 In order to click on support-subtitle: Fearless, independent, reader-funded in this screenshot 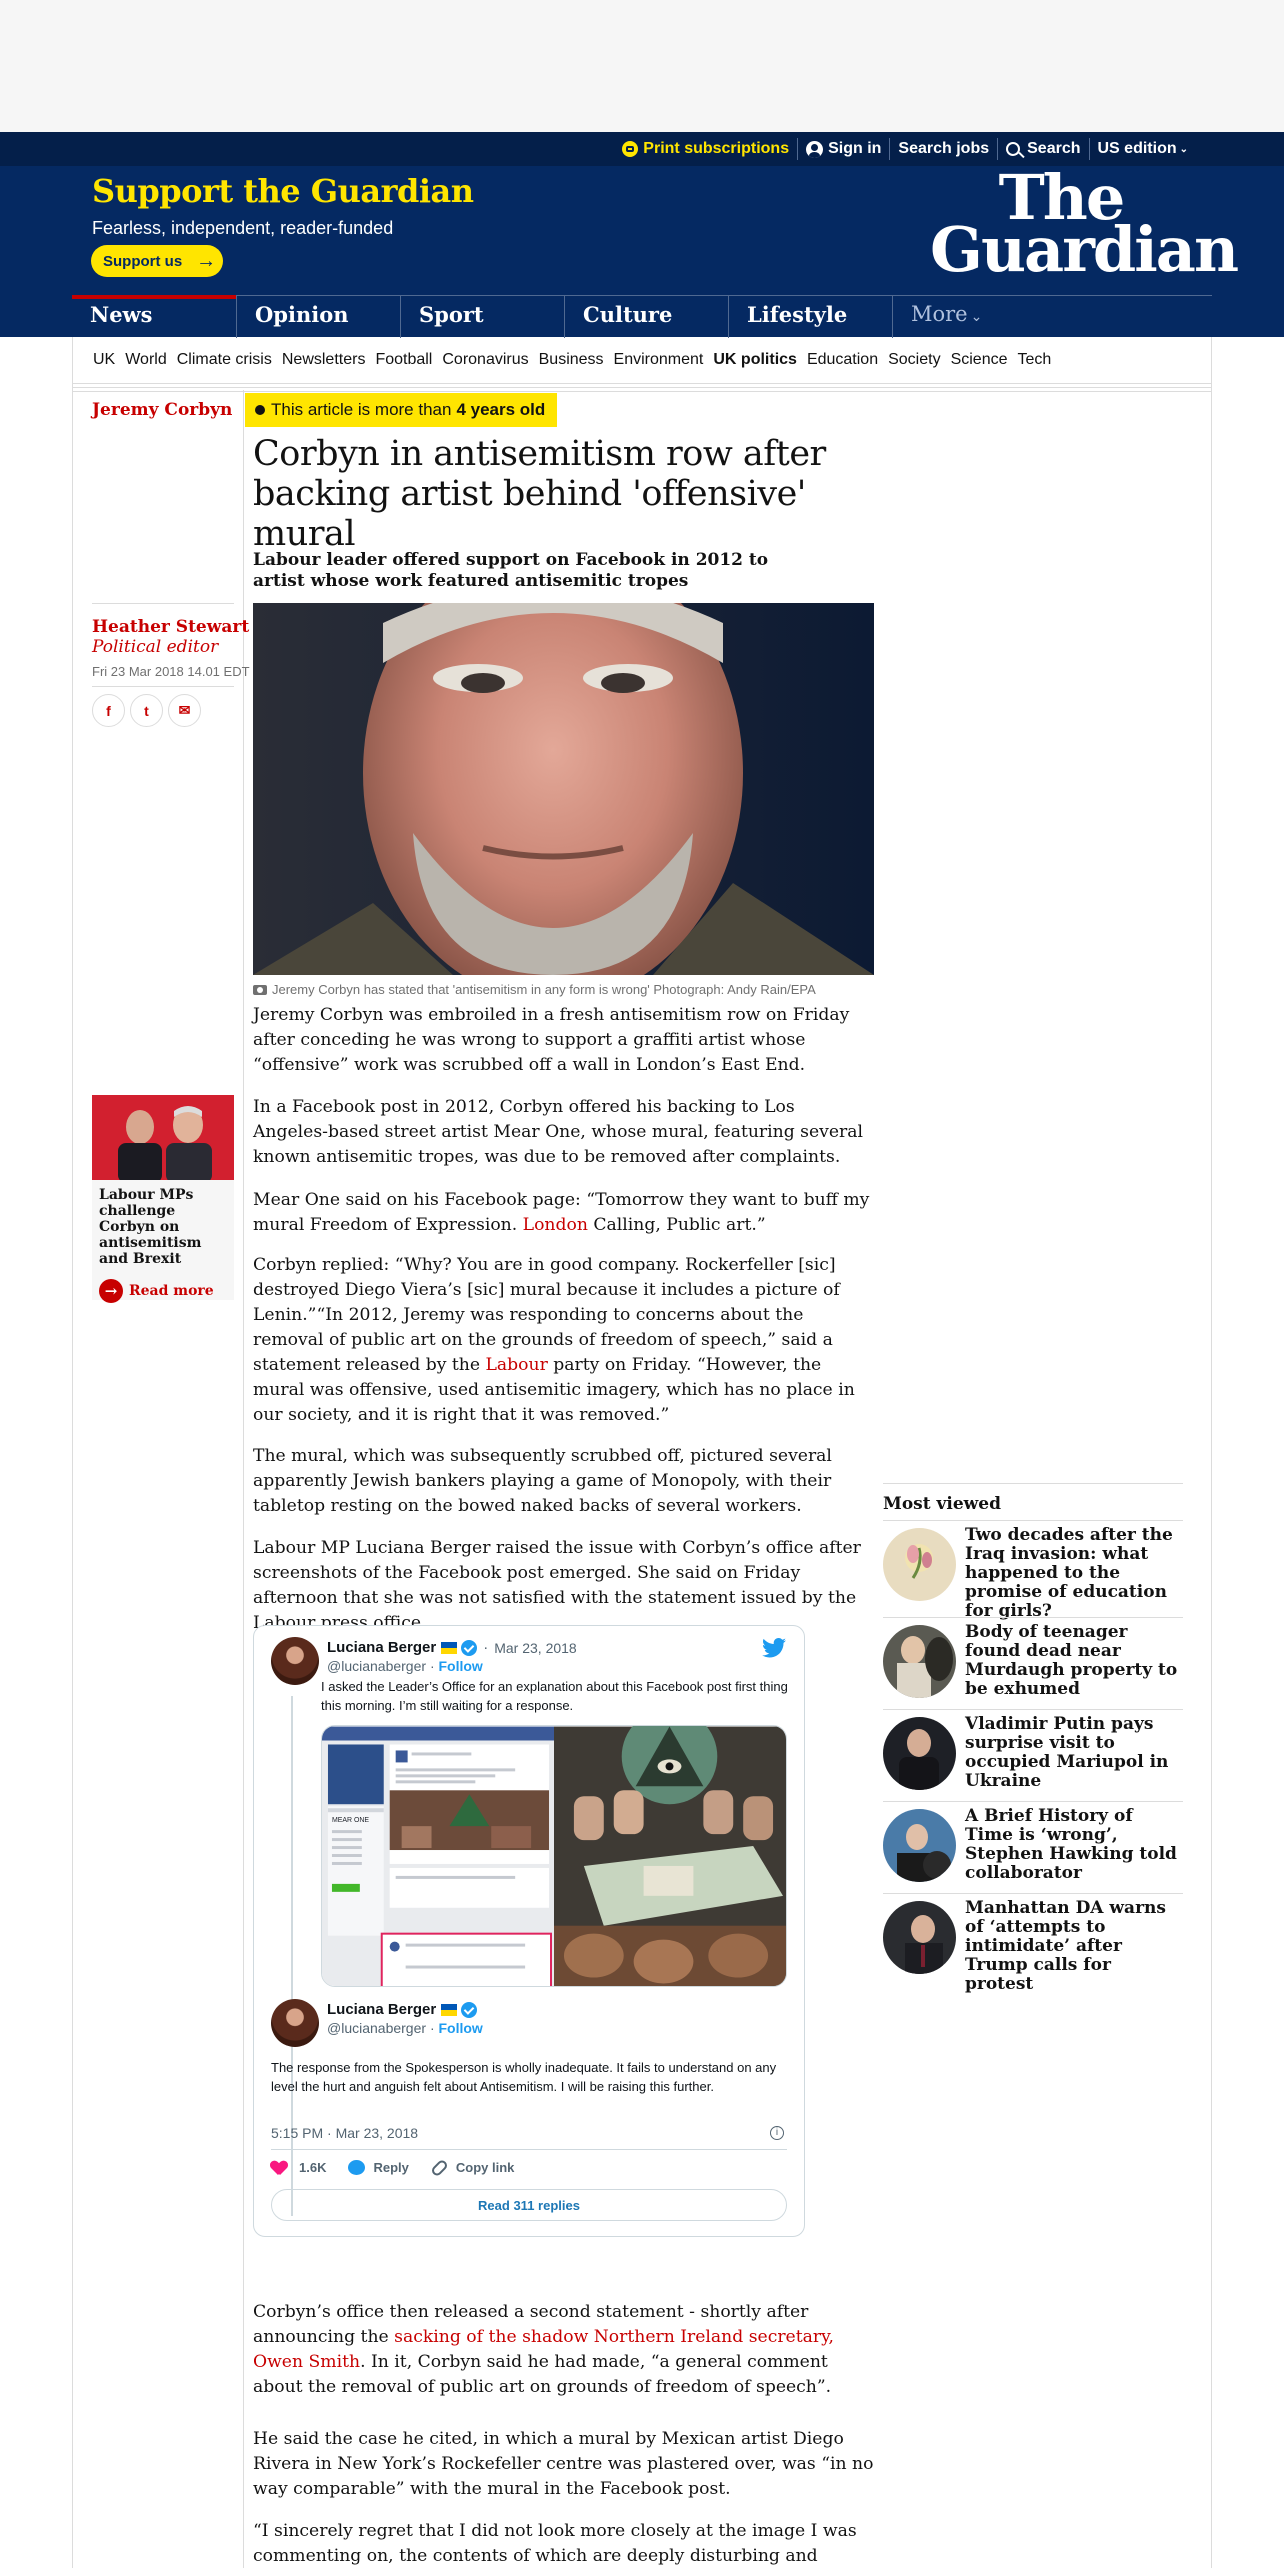, I will do `click(243, 228)`.